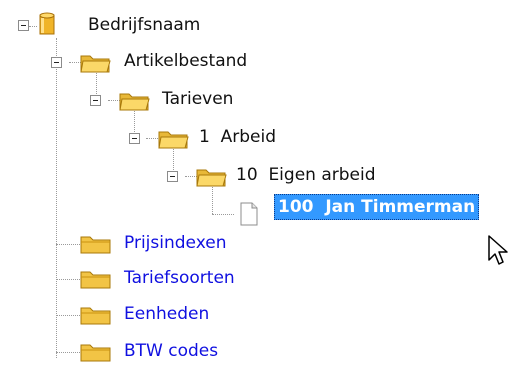 The height and width of the screenshot is (365, 514). Describe the element at coordinates (498, 250) in the screenshot. I see `mouse-cursor-icon` at that location.